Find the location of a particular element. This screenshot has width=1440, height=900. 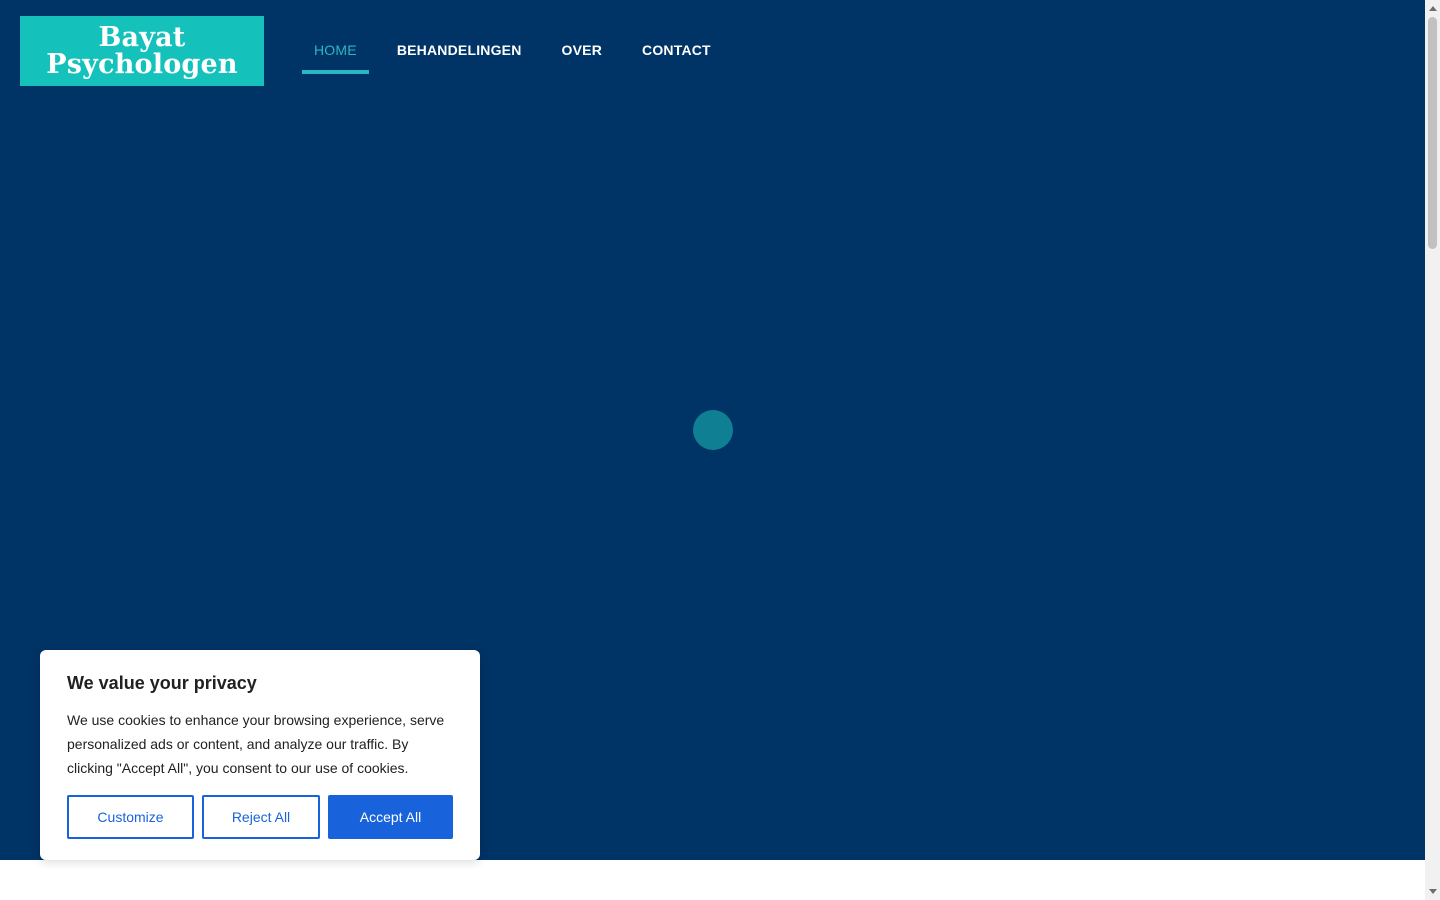

scroll-down-arrow is located at coordinates (1432, 891).